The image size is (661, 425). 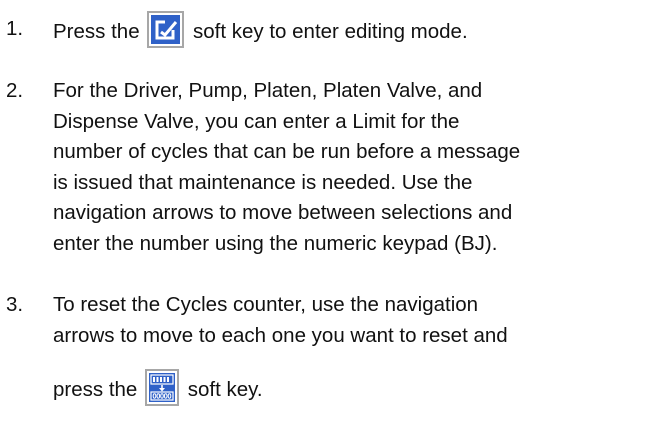 What do you see at coordinates (225, 389) in the screenshot?
I see `step-text-after-icon: soft key.` at bounding box center [225, 389].